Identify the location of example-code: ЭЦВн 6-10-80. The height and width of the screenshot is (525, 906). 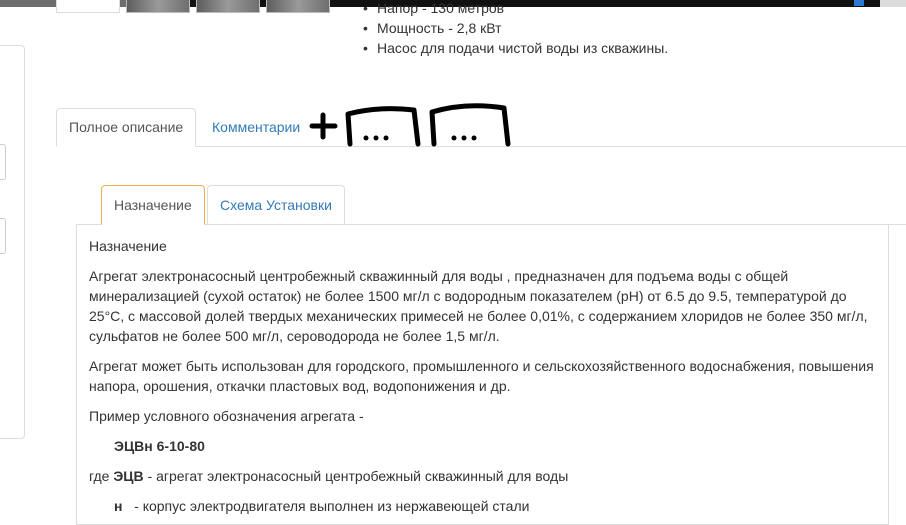
(159, 446).